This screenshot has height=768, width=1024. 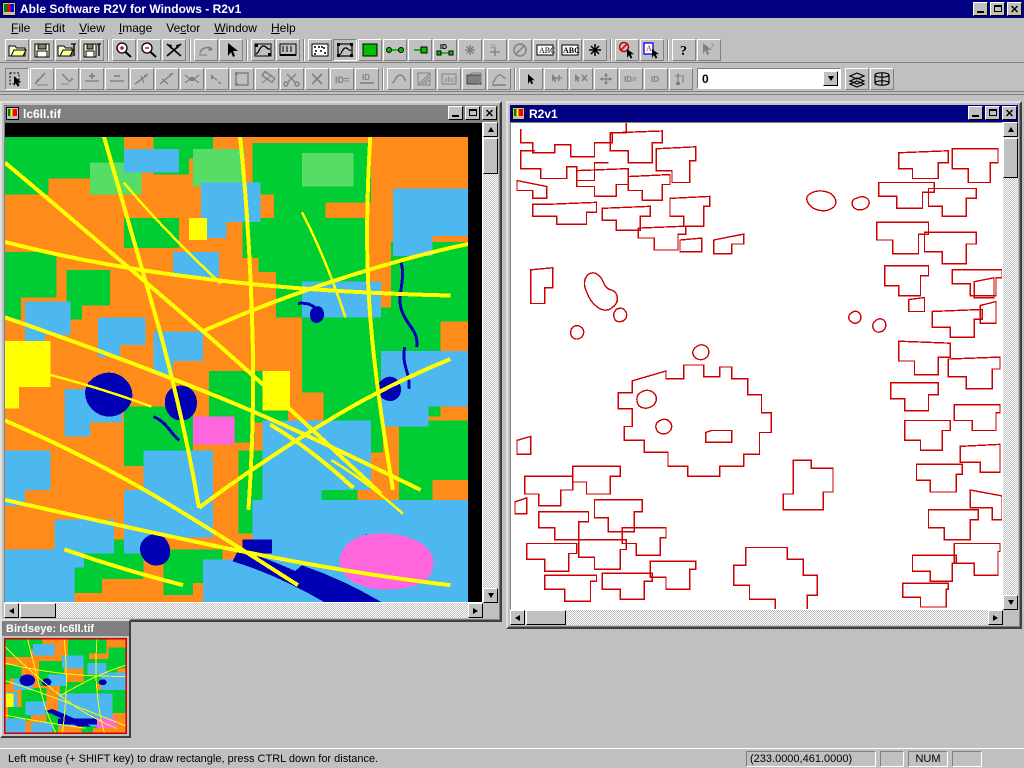 What do you see at coordinates (455, 113) in the screenshot?
I see `image-minimize-button` at bounding box center [455, 113].